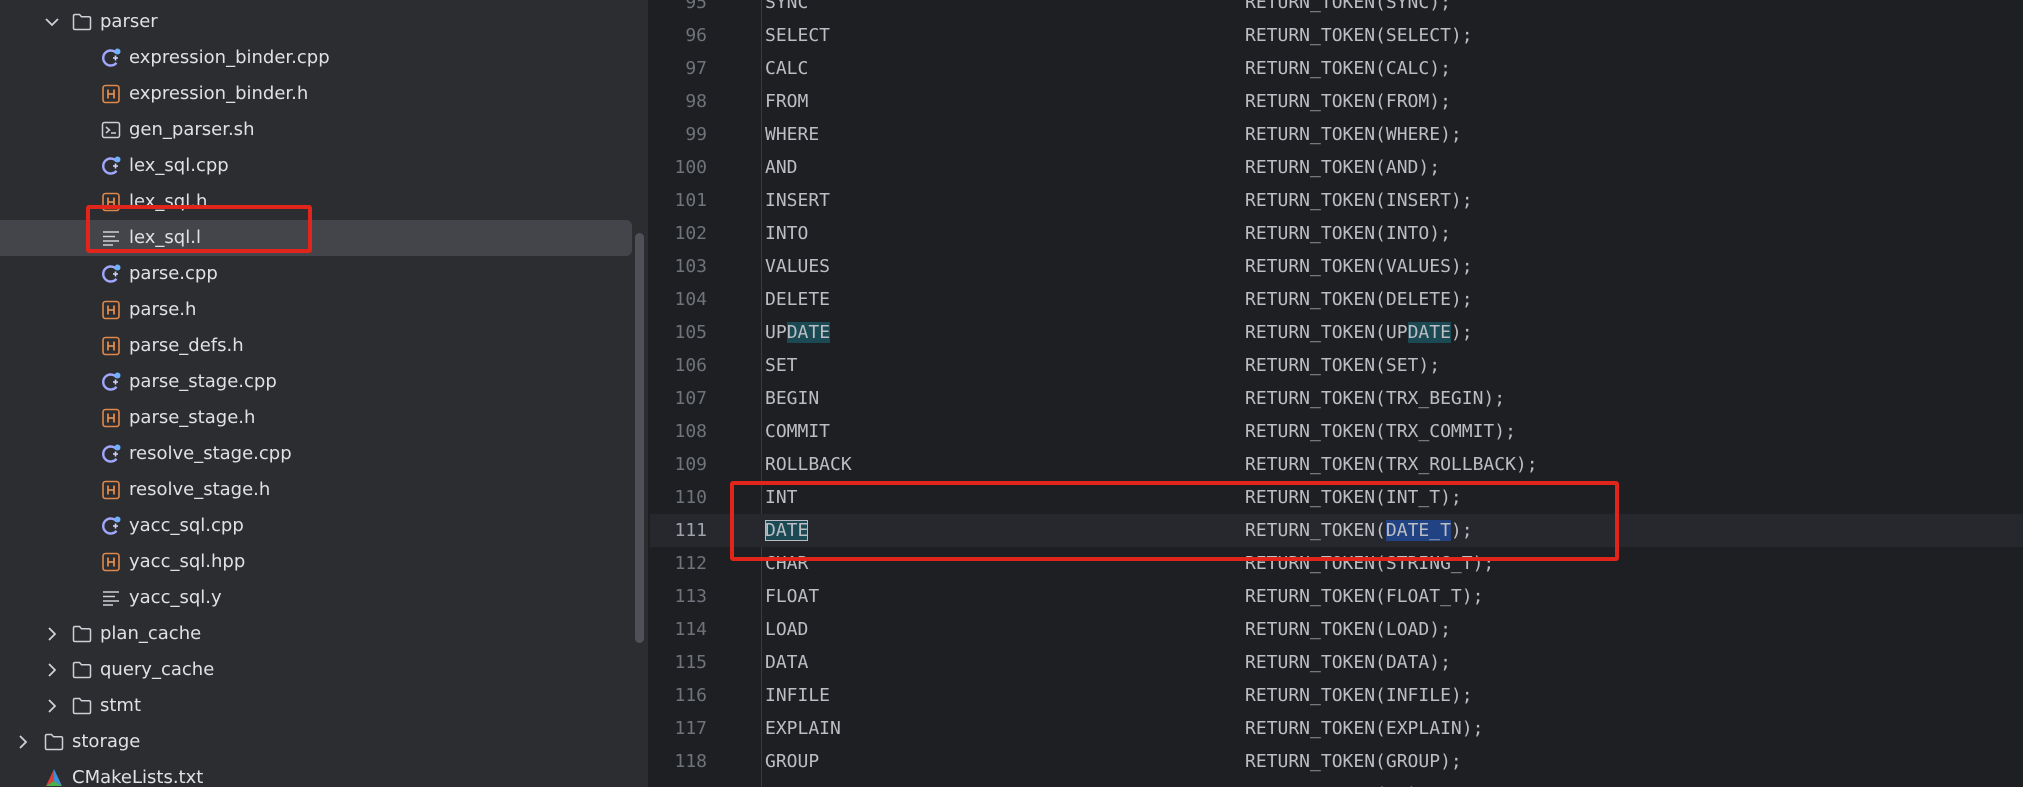 Image resolution: width=2023 pixels, height=787 pixels. Describe the element at coordinates (1336, 200) in the screenshot. I see `code-line: 101 INSERT RETURN_TOKEN(INSERT);` at that location.